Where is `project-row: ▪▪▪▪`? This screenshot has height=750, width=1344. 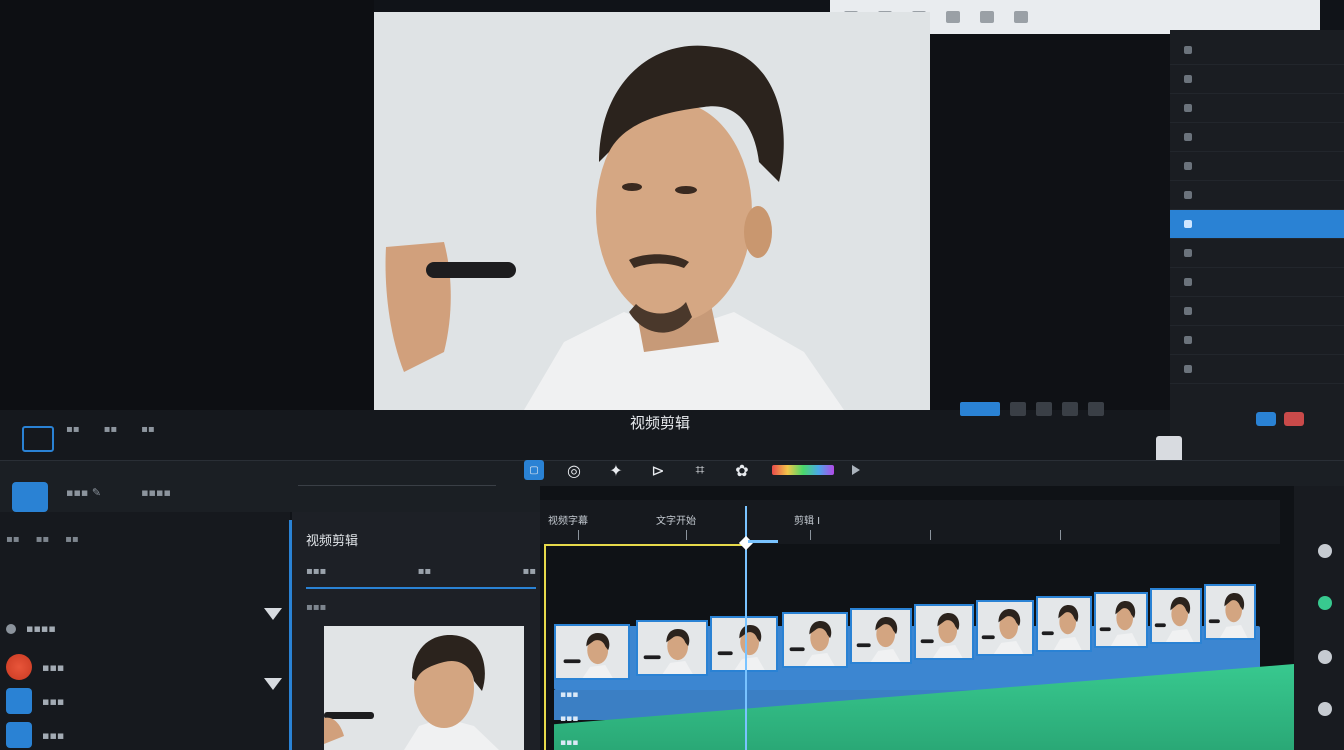 project-row: ▪▪▪▪ is located at coordinates (31, 628).